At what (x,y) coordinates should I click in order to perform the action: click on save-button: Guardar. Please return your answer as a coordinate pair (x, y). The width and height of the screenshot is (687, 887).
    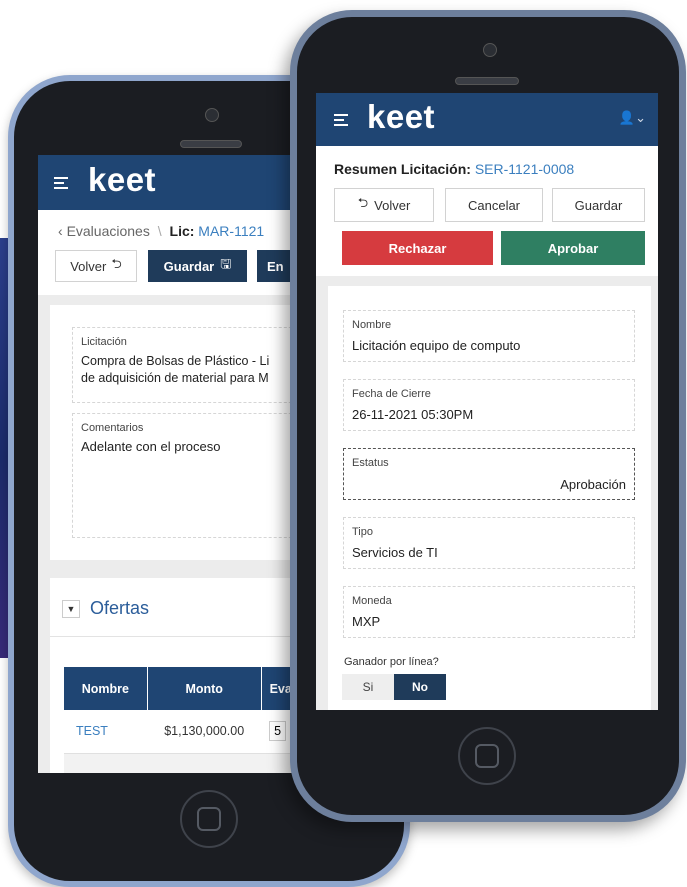
    Looking at the image, I should click on (598, 205).